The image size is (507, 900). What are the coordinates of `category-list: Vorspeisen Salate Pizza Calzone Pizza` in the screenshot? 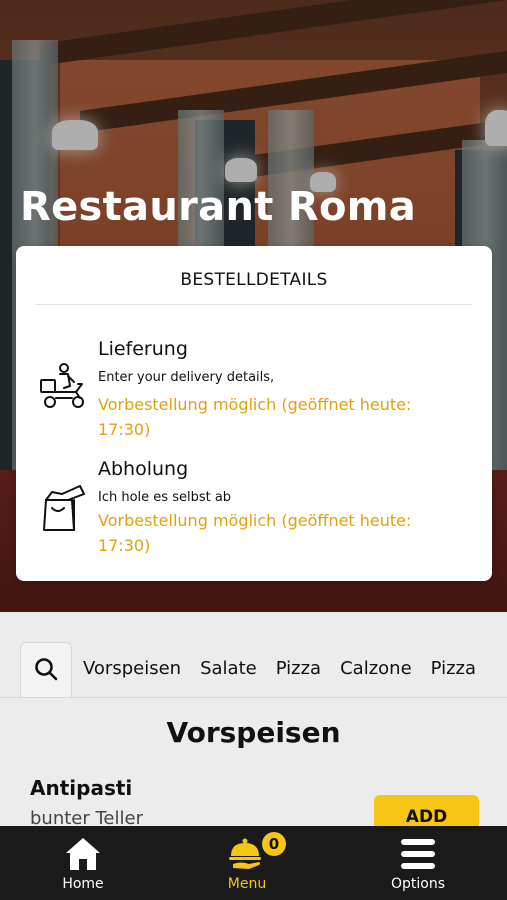 It's located at (289, 668).